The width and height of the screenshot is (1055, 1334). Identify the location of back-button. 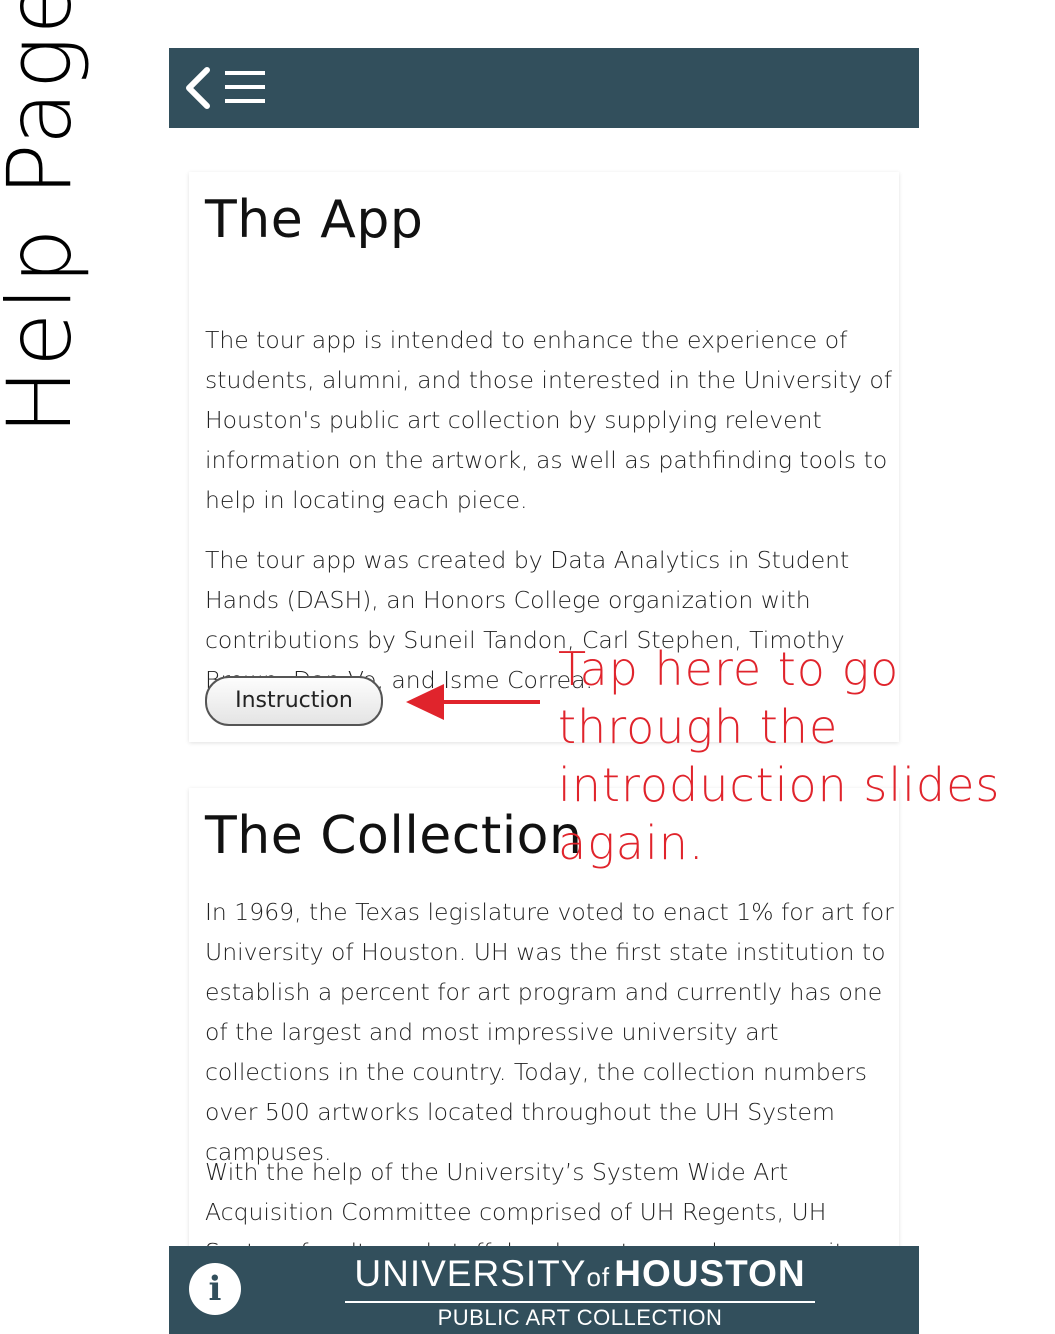
(198, 88).